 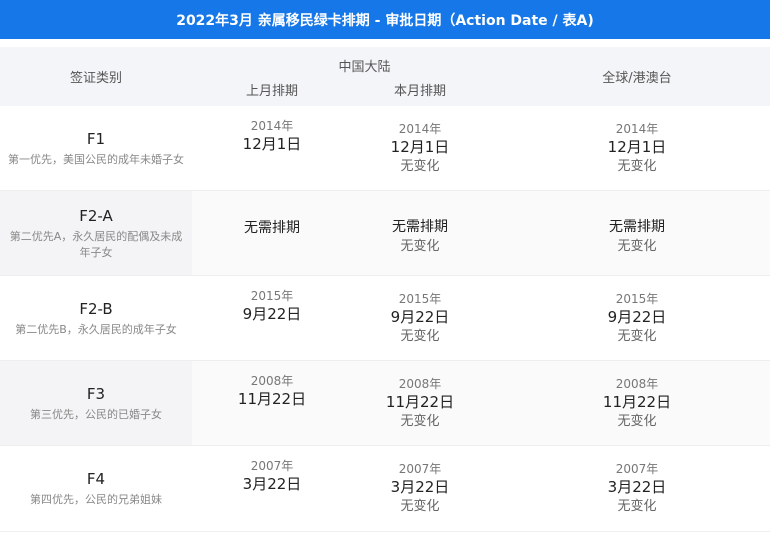 I want to click on this-month-cell: 2015年 9月22日 无变化, so click(x=420, y=318).